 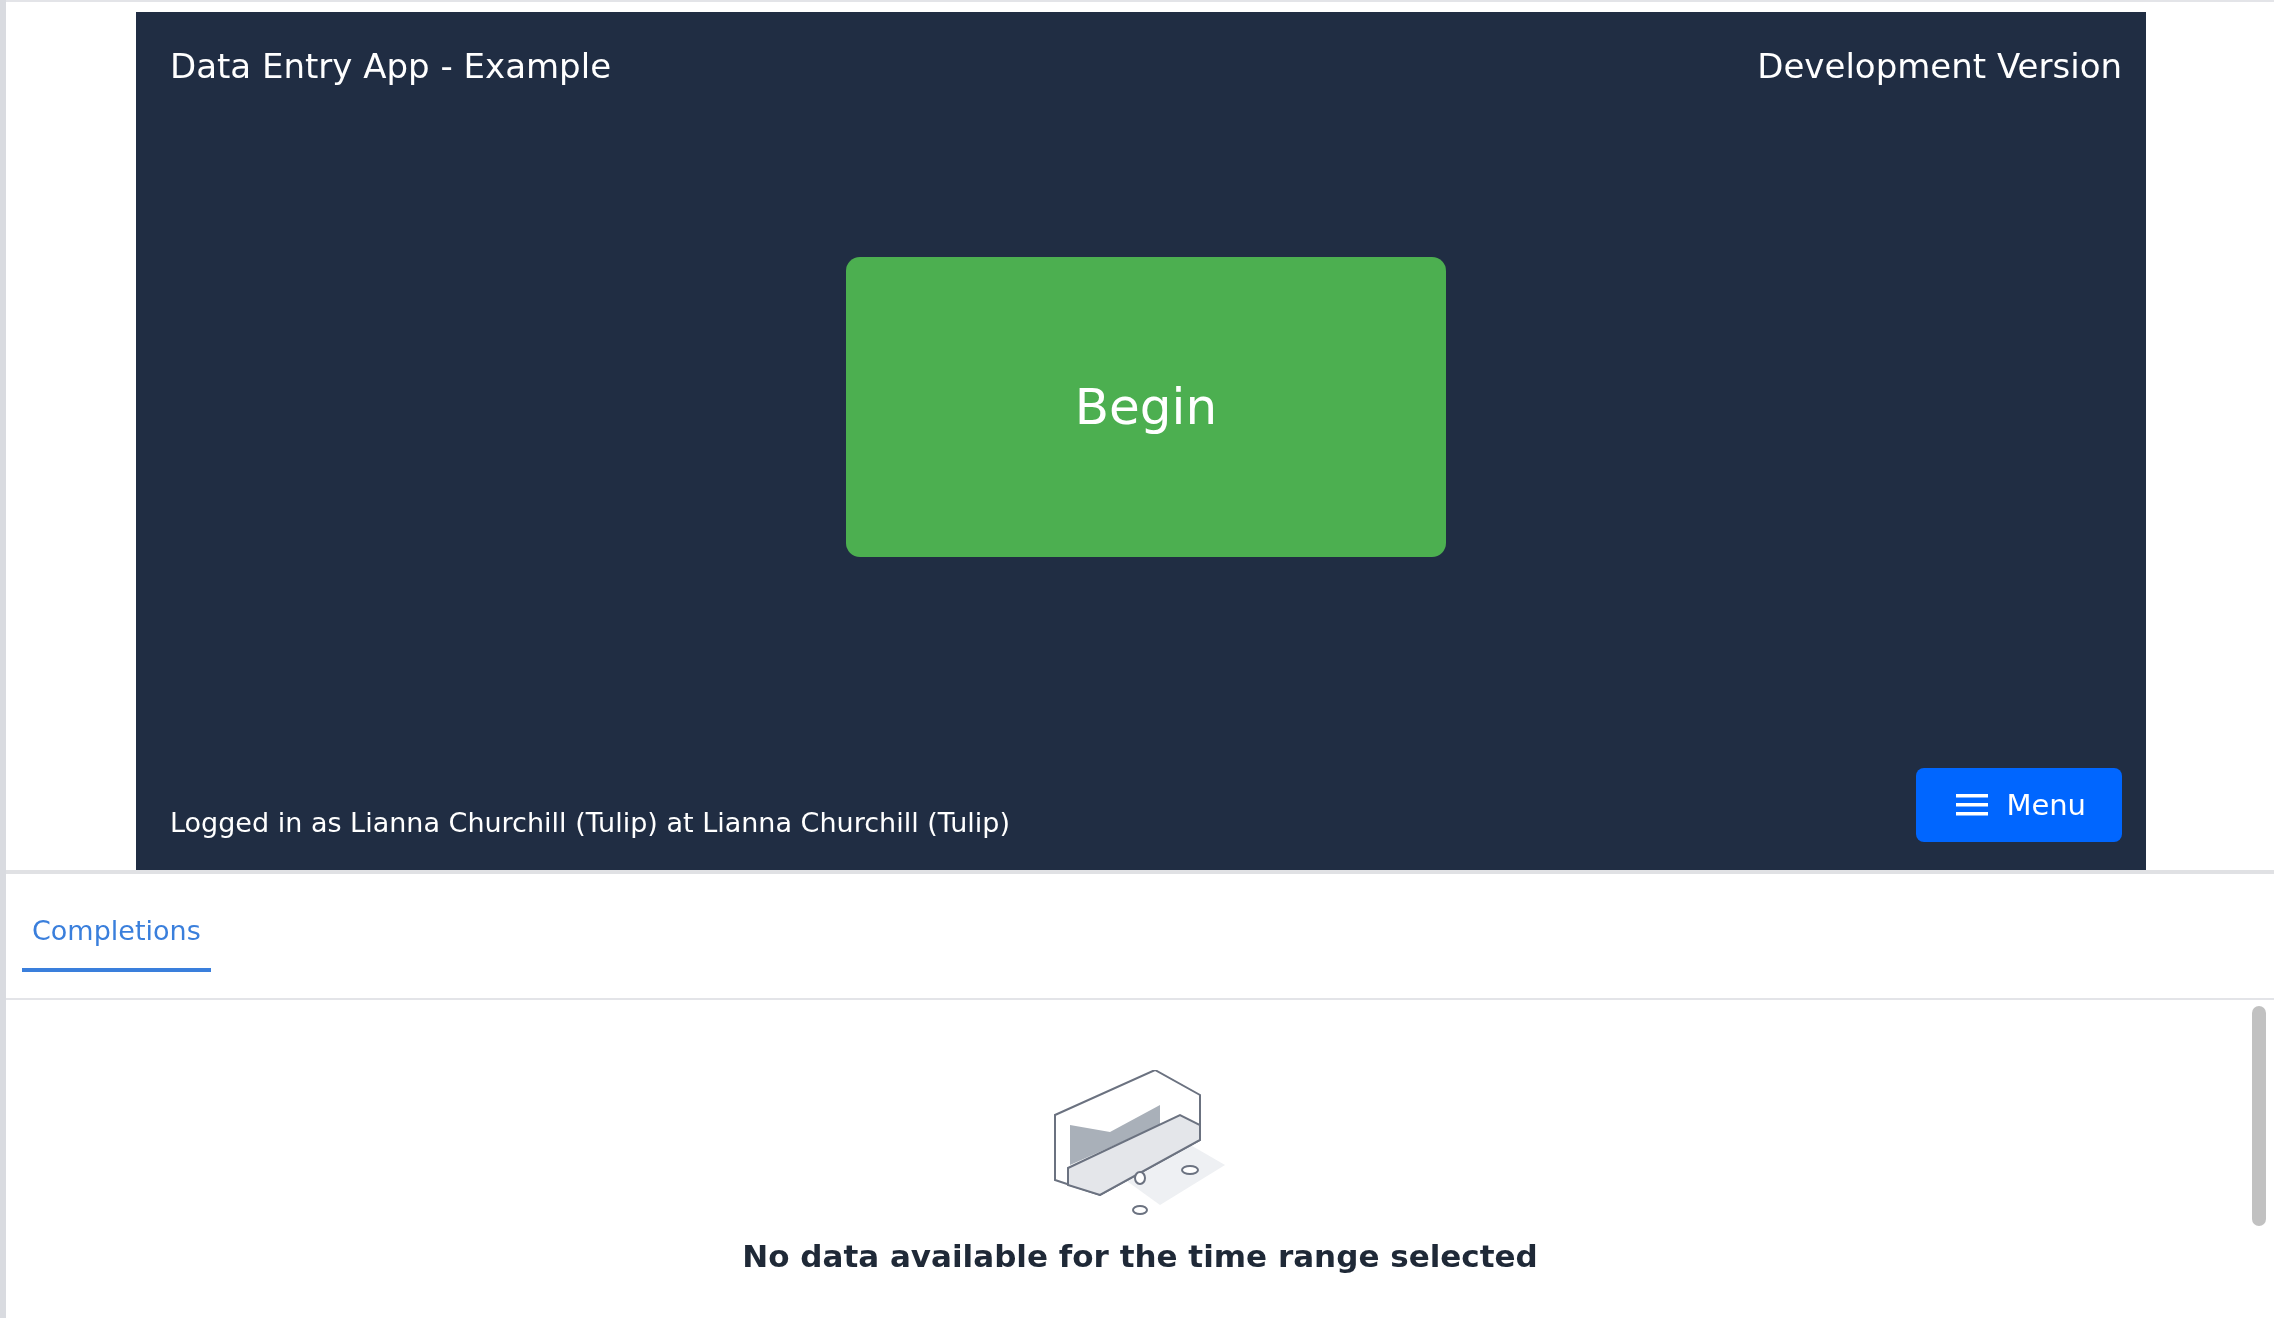 What do you see at coordinates (2259, 1116) in the screenshot?
I see `scrollbar` at bounding box center [2259, 1116].